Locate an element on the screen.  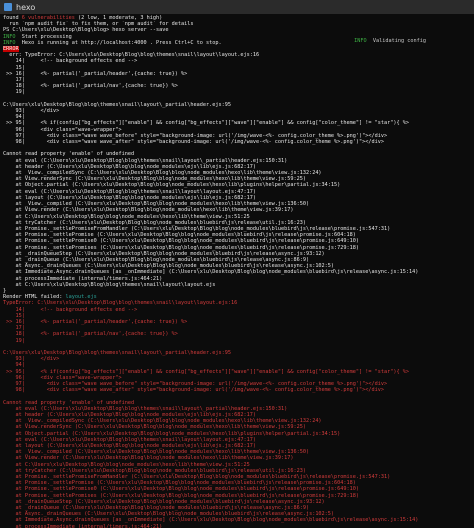
terminal-icon is located at coordinates (8, 7).